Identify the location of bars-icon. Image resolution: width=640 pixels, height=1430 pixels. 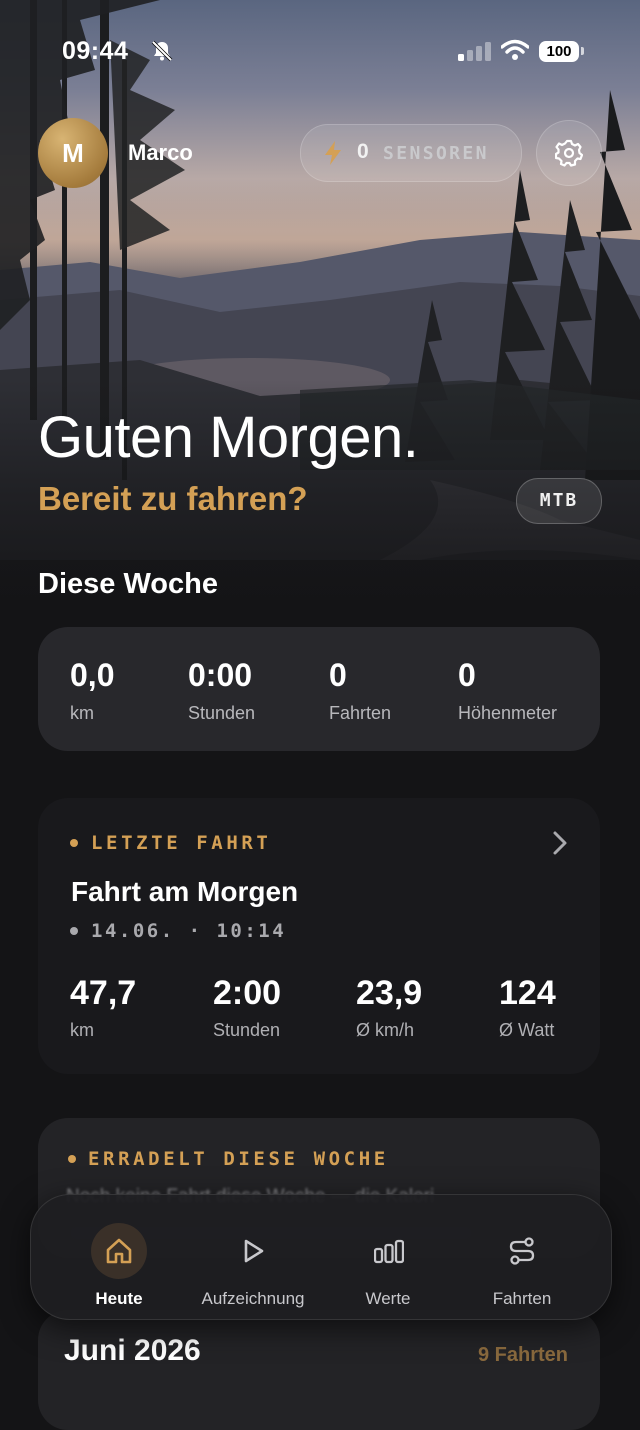
(389, 1251).